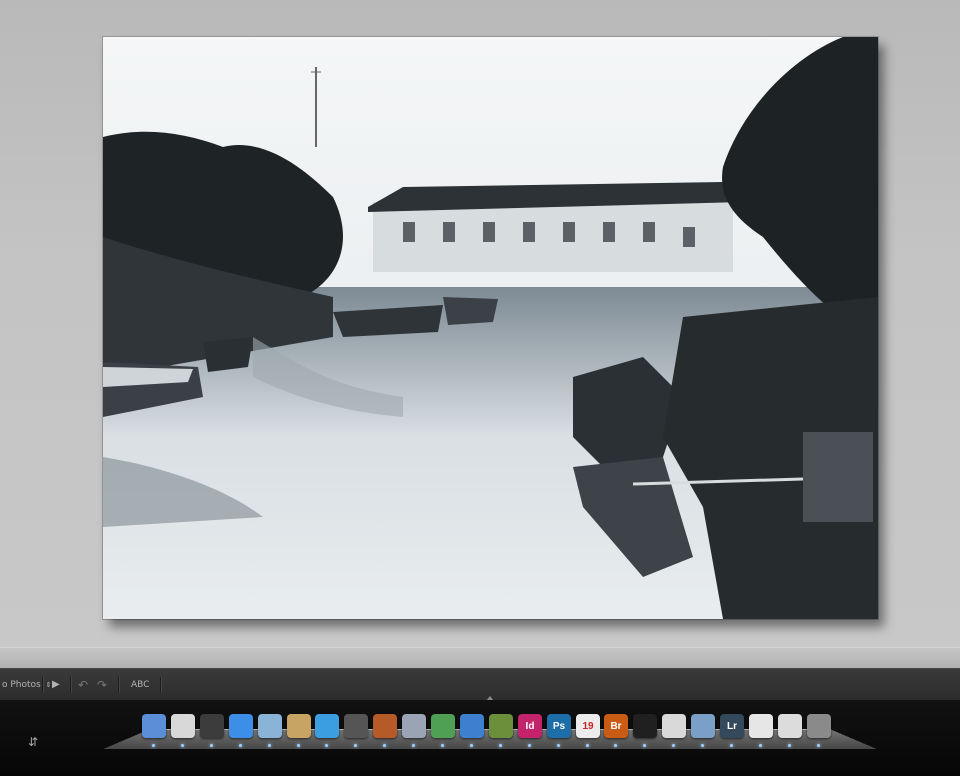 The height and width of the screenshot is (776, 960). What do you see at coordinates (385, 726) in the screenshot?
I see `keynote-icon` at bounding box center [385, 726].